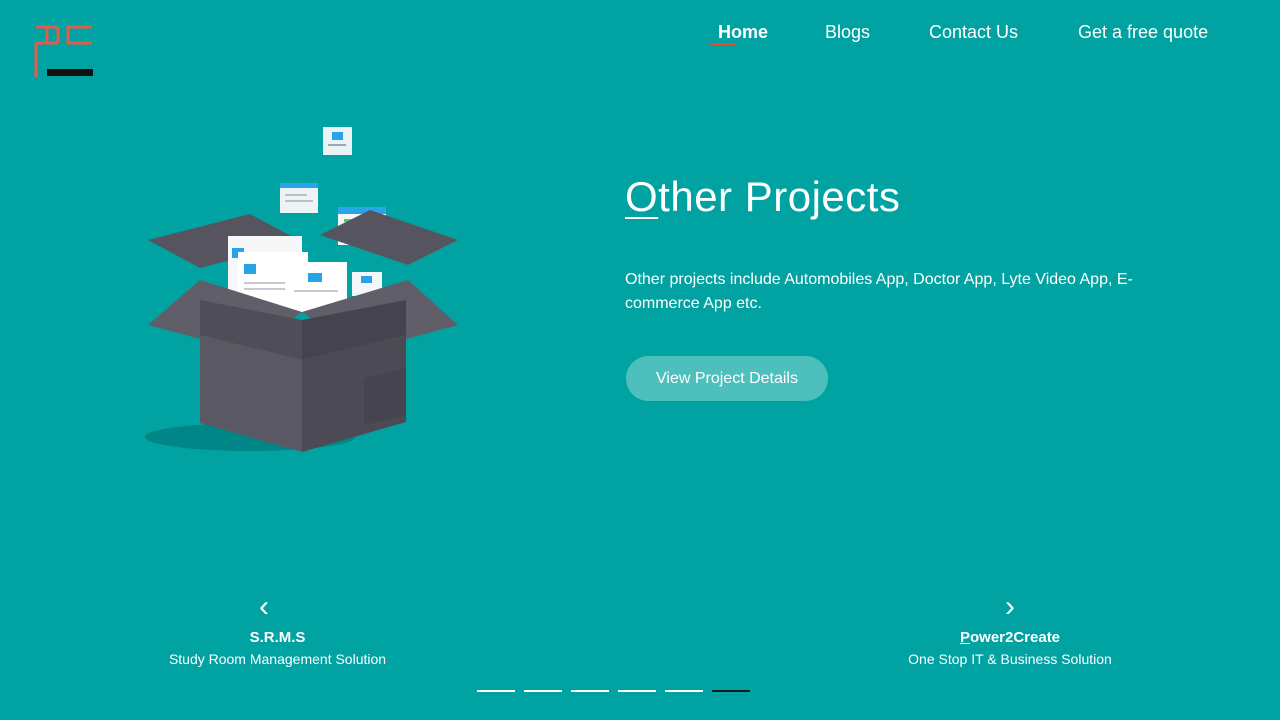 The image size is (1280, 720). I want to click on nav-blogs: Blogs, so click(847, 32).